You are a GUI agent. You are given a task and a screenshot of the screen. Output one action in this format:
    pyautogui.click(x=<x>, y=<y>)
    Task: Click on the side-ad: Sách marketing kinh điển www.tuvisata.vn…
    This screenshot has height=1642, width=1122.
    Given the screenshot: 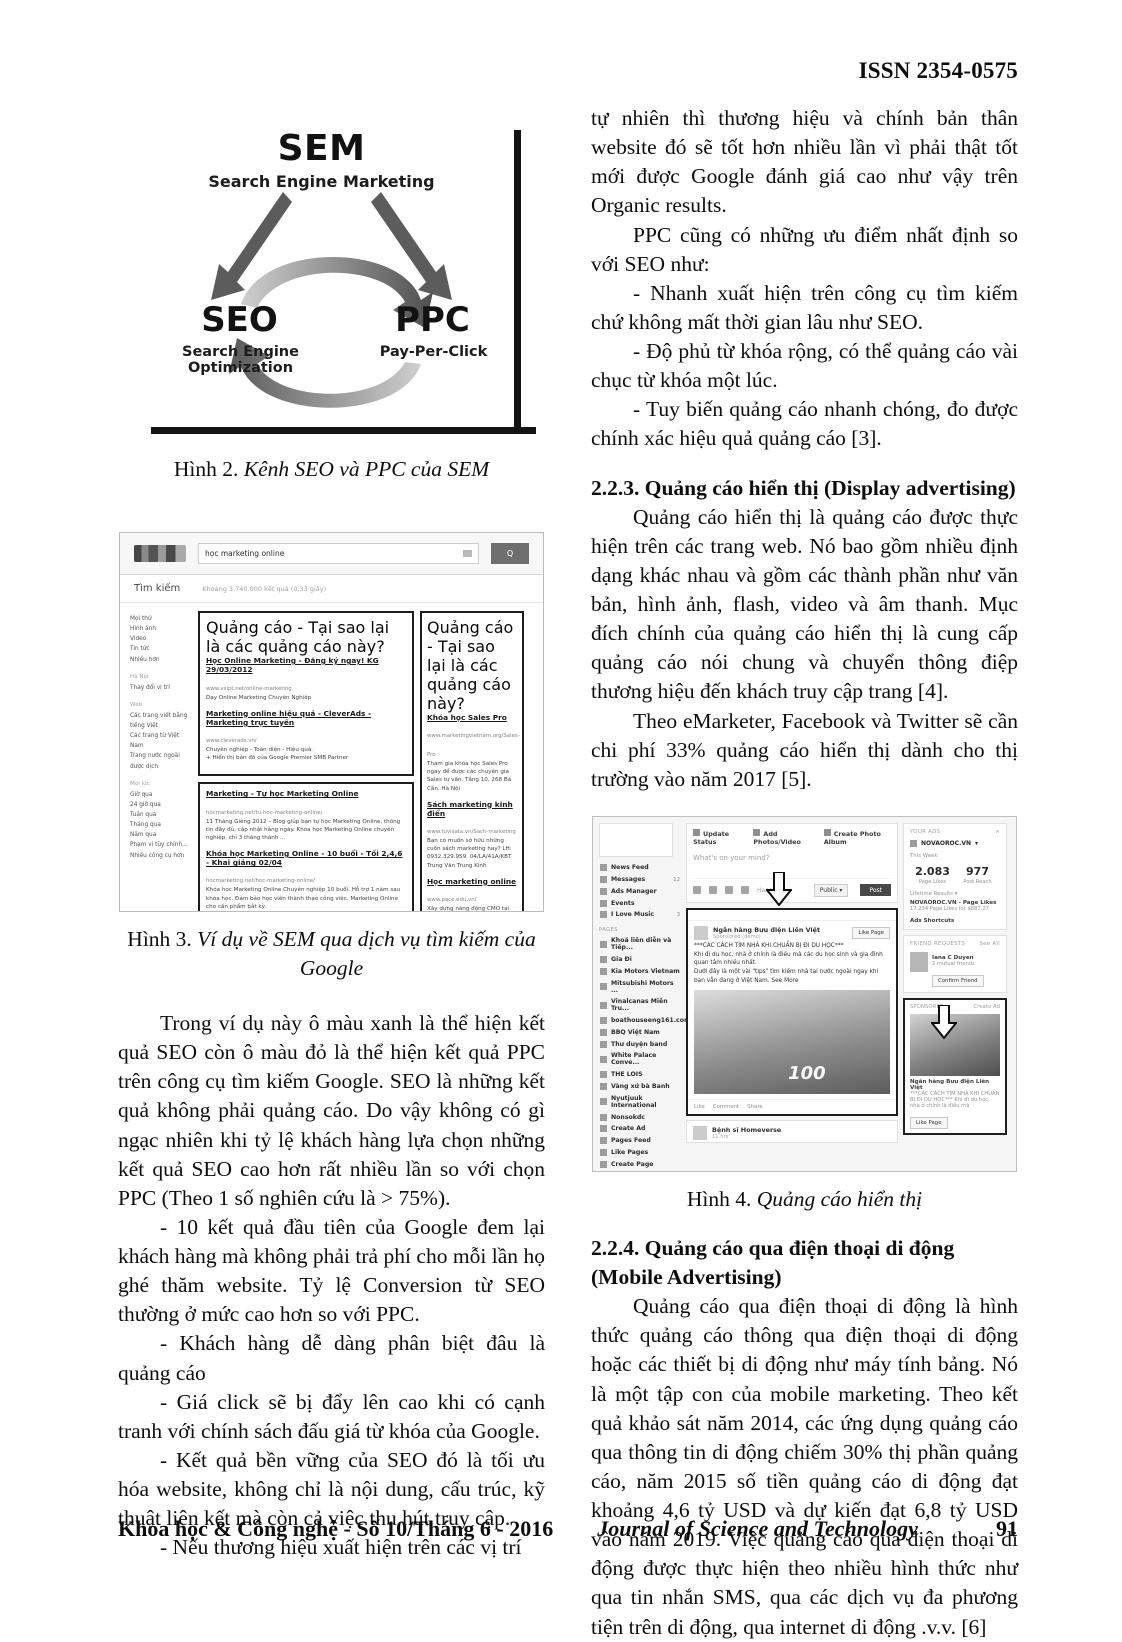 What is the action you would take?
    pyautogui.click(x=472, y=835)
    